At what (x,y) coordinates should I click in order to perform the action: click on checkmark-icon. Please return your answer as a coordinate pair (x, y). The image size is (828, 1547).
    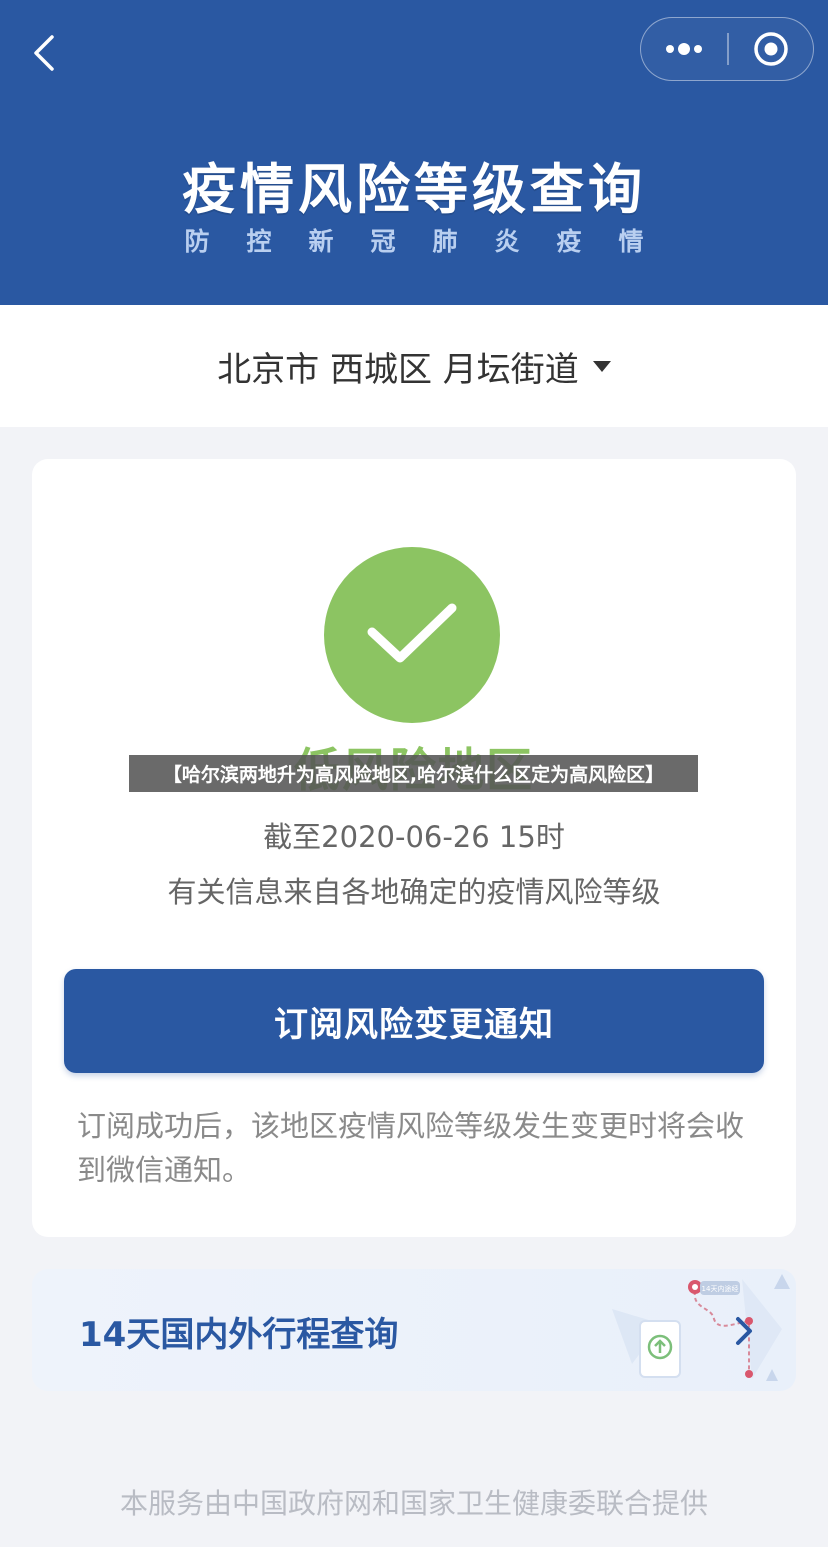
    Looking at the image, I should click on (412, 633).